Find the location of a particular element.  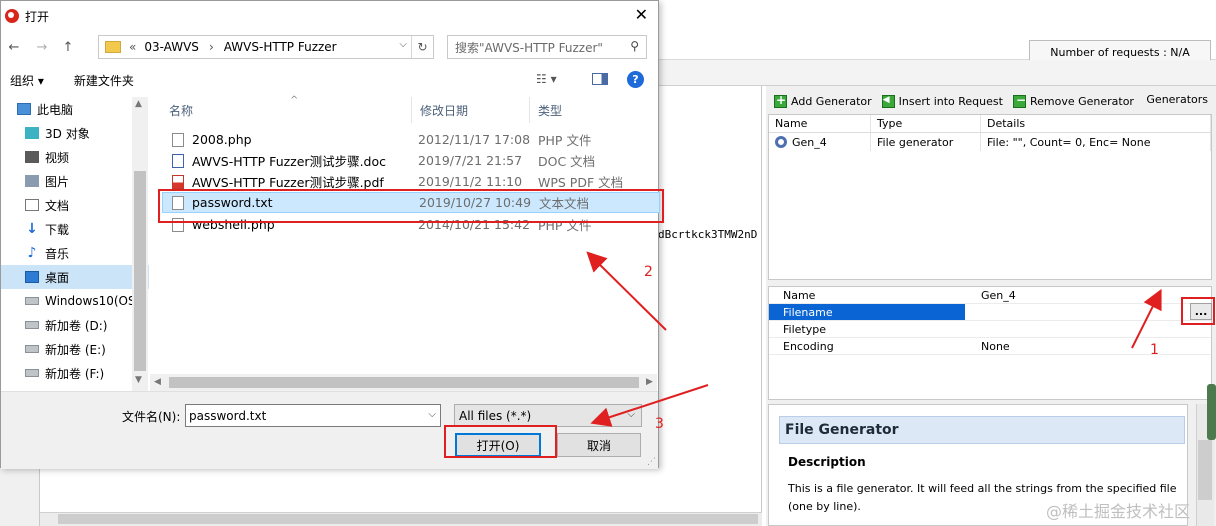

close-icon: ✕ is located at coordinates (641, 14).